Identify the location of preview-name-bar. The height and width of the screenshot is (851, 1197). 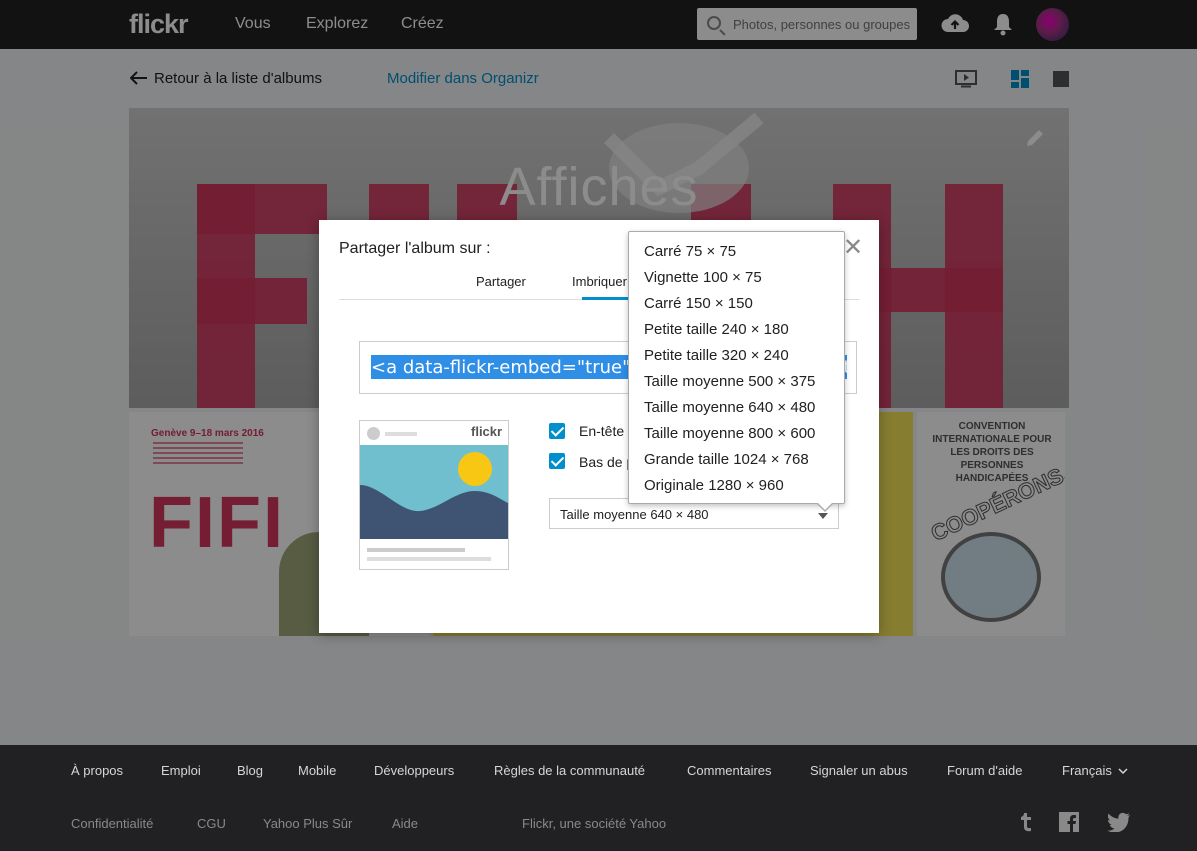
(401, 434).